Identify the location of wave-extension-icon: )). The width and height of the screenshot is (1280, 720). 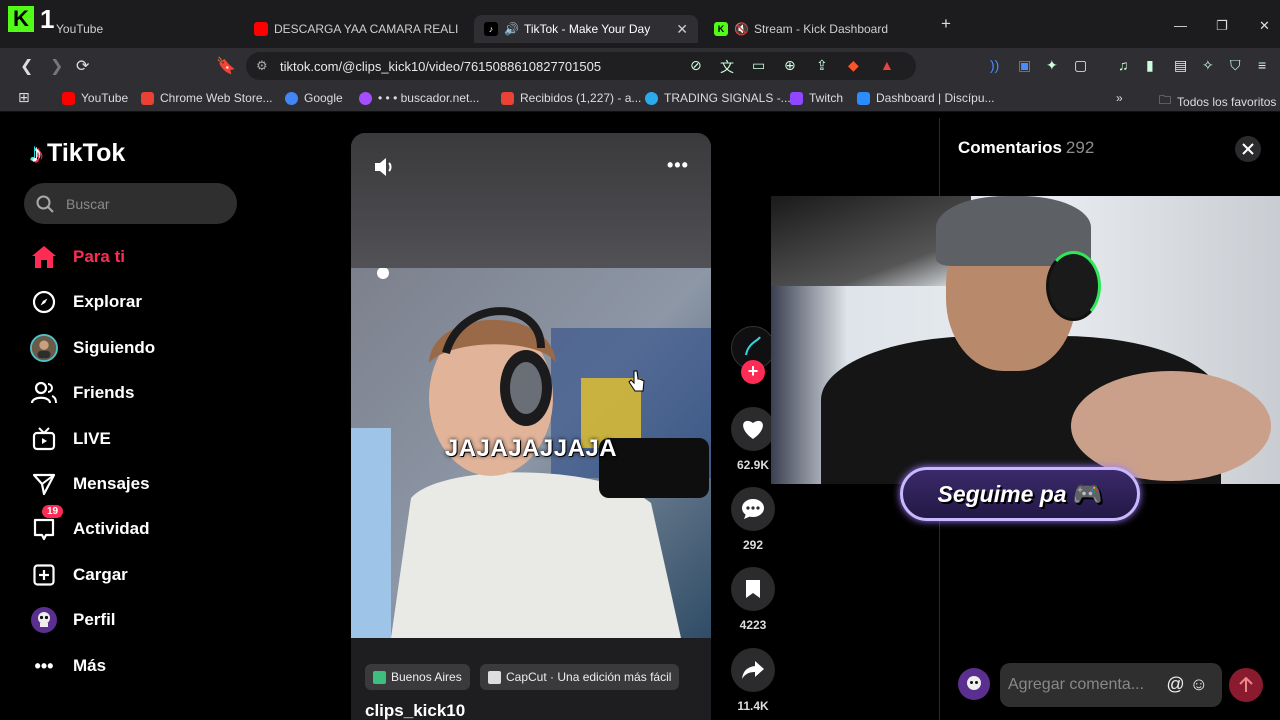
(994, 65).